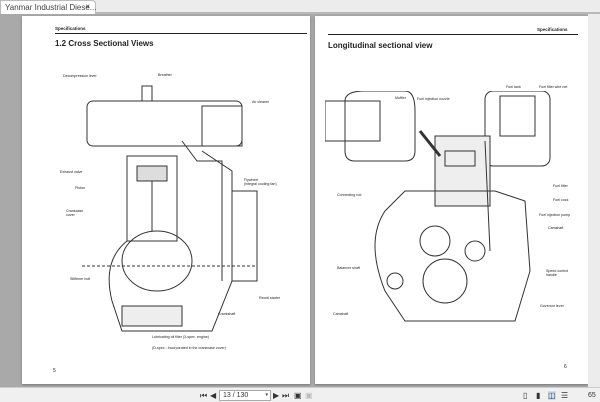 The image size is (600, 402). I want to click on next-page-button: ▶, so click(276, 395).